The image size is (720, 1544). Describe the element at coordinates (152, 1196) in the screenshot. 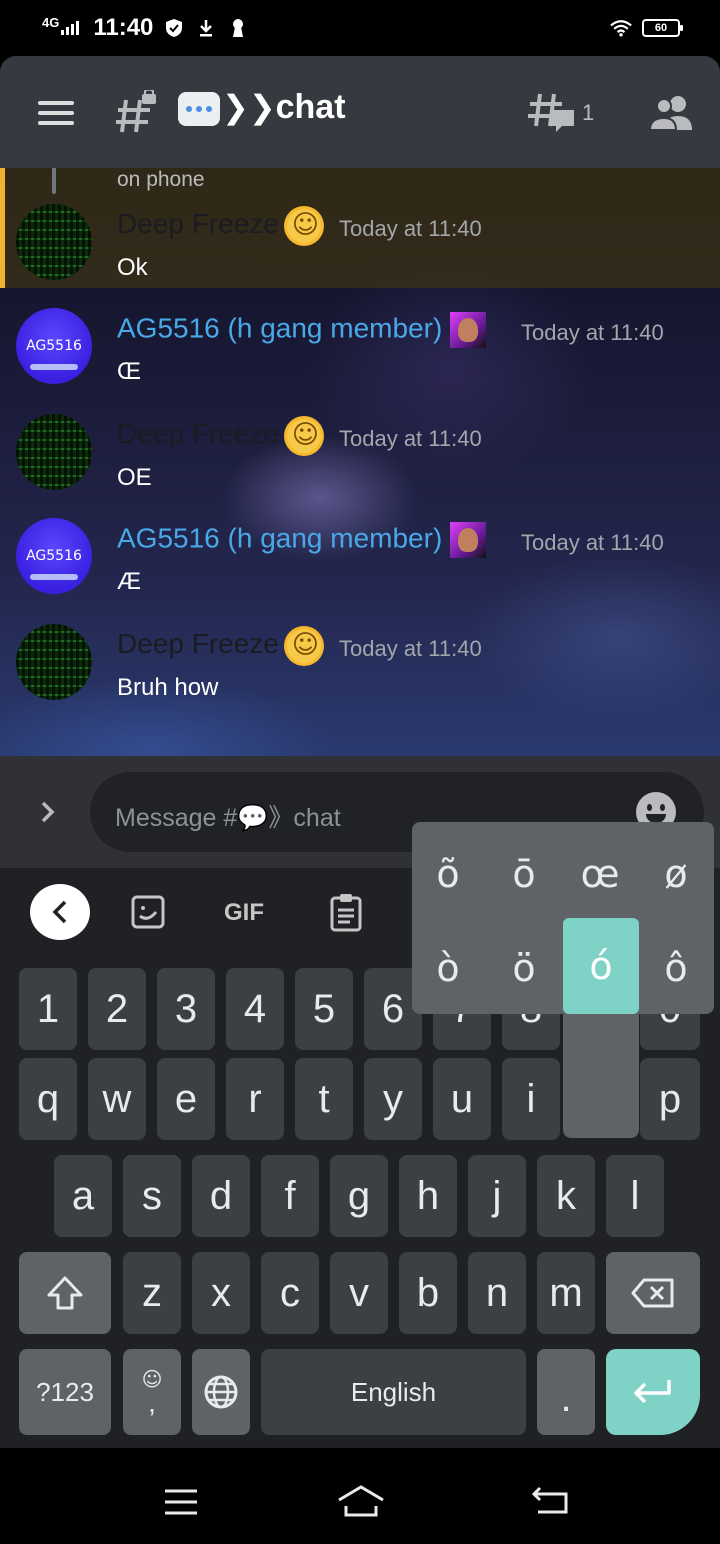

I see `key-s: s` at that location.